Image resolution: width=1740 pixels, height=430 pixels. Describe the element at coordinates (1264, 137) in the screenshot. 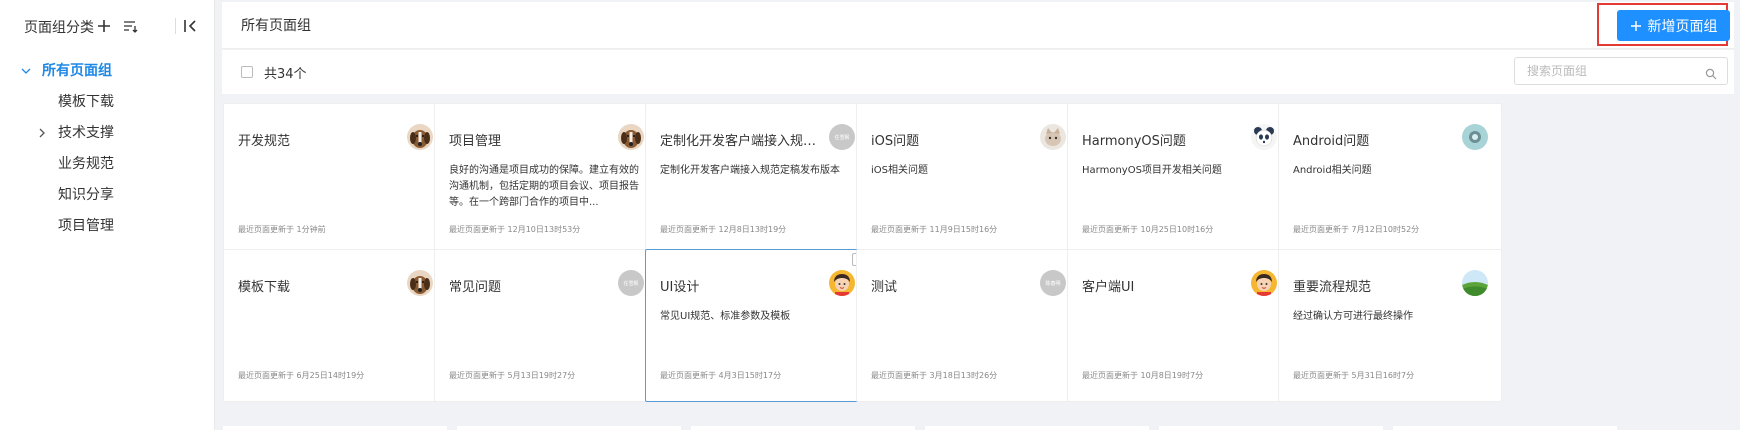

I see `panda-avatar` at that location.